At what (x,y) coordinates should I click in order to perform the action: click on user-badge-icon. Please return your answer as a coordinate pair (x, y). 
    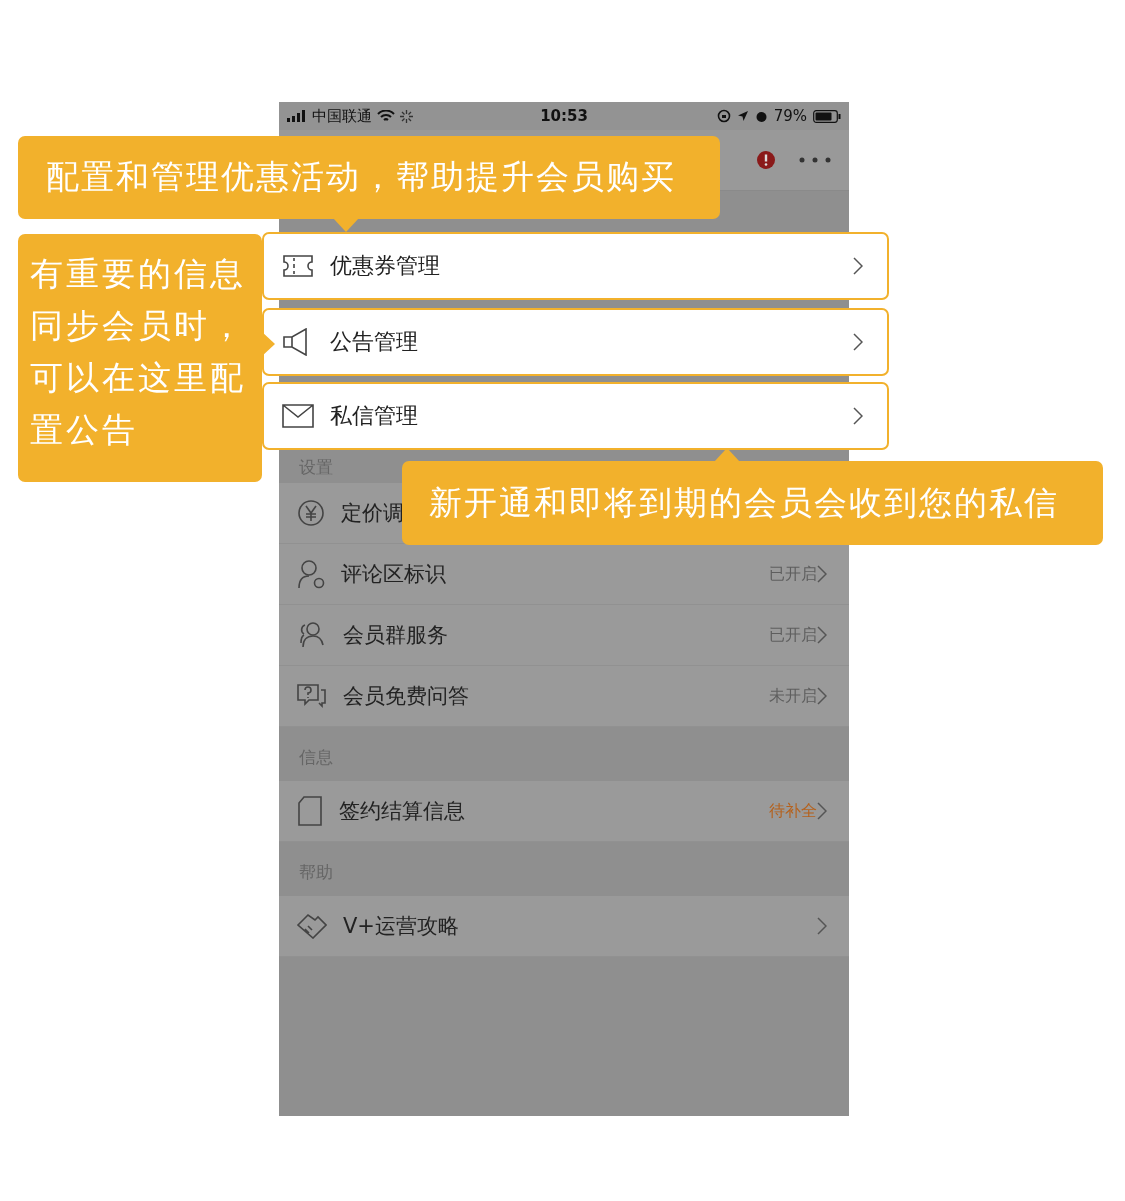
    Looking at the image, I should click on (311, 574).